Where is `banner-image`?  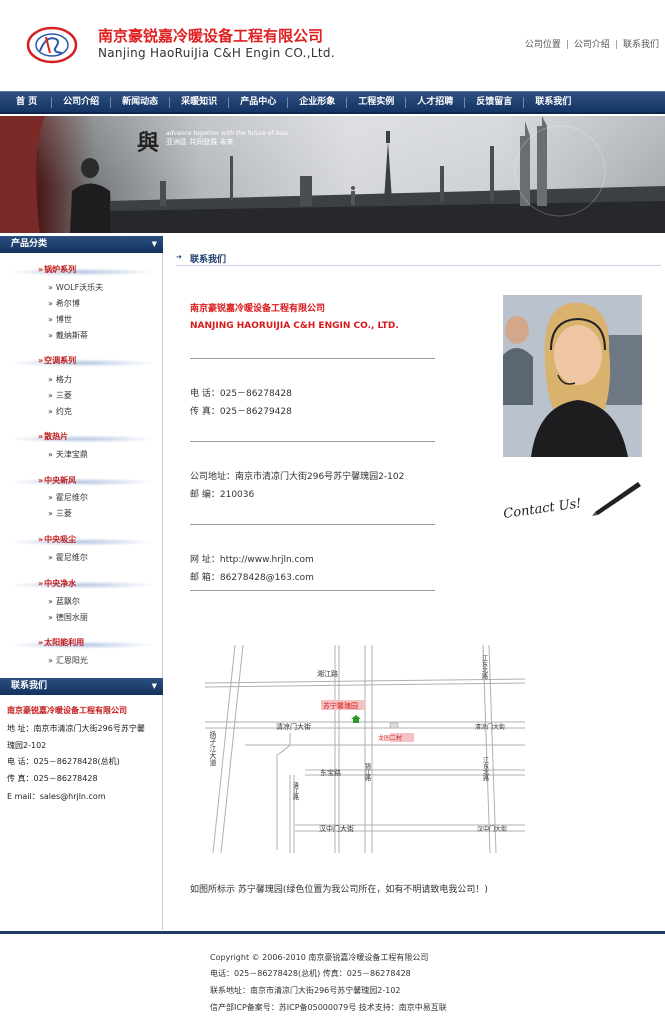 banner-image is located at coordinates (332, 174).